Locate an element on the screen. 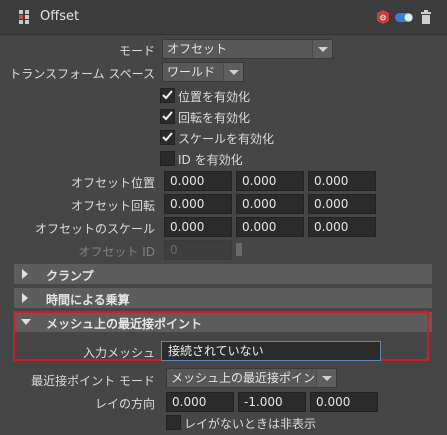  offset-scale-y: 0.000 is located at coordinates (270, 227).